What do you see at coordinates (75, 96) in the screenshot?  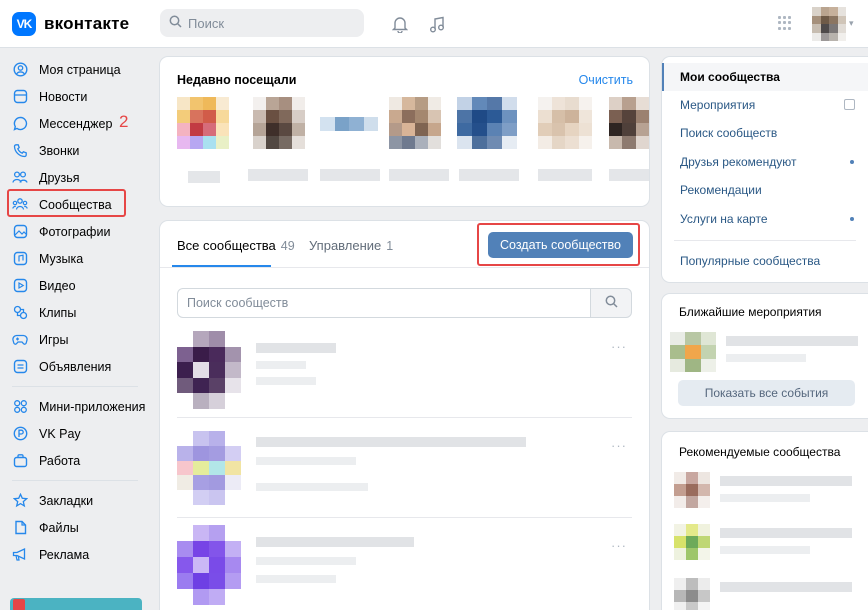 I see `nav-item-news: Новости` at bounding box center [75, 96].